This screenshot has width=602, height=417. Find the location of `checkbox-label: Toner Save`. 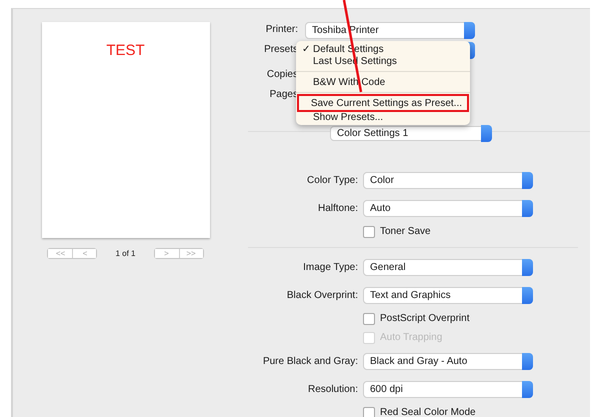

checkbox-label: Toner Save is located at coordinates (405, 231).